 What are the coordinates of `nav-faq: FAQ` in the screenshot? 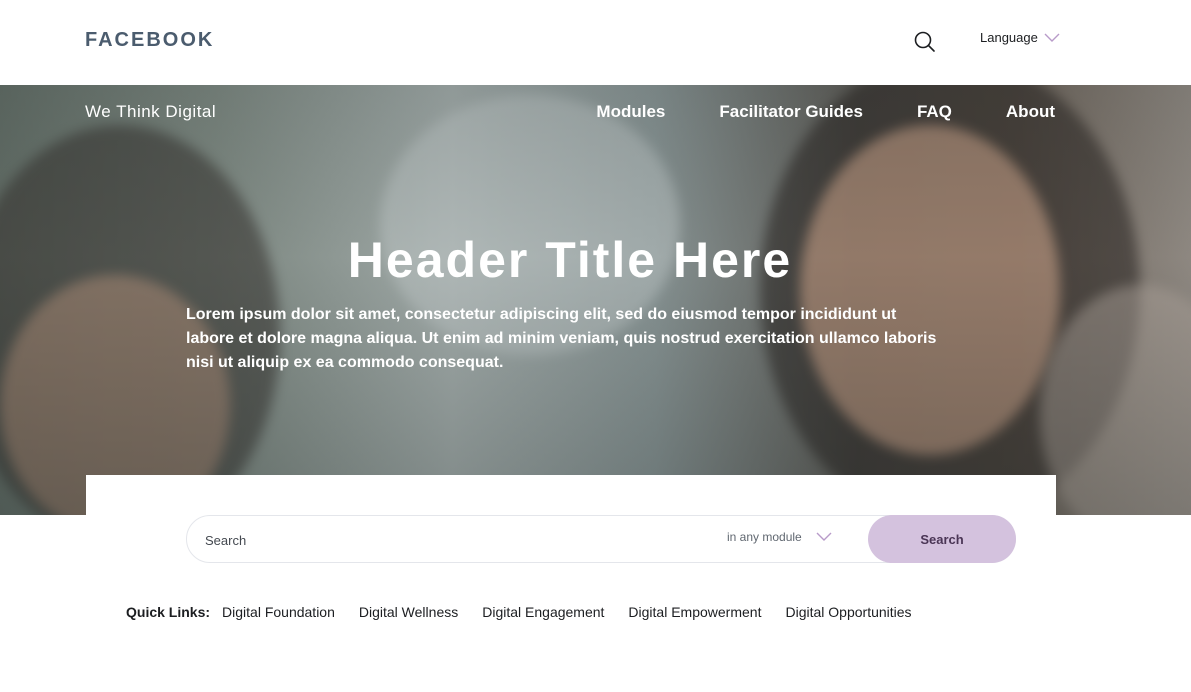 It's located at (934, 112).